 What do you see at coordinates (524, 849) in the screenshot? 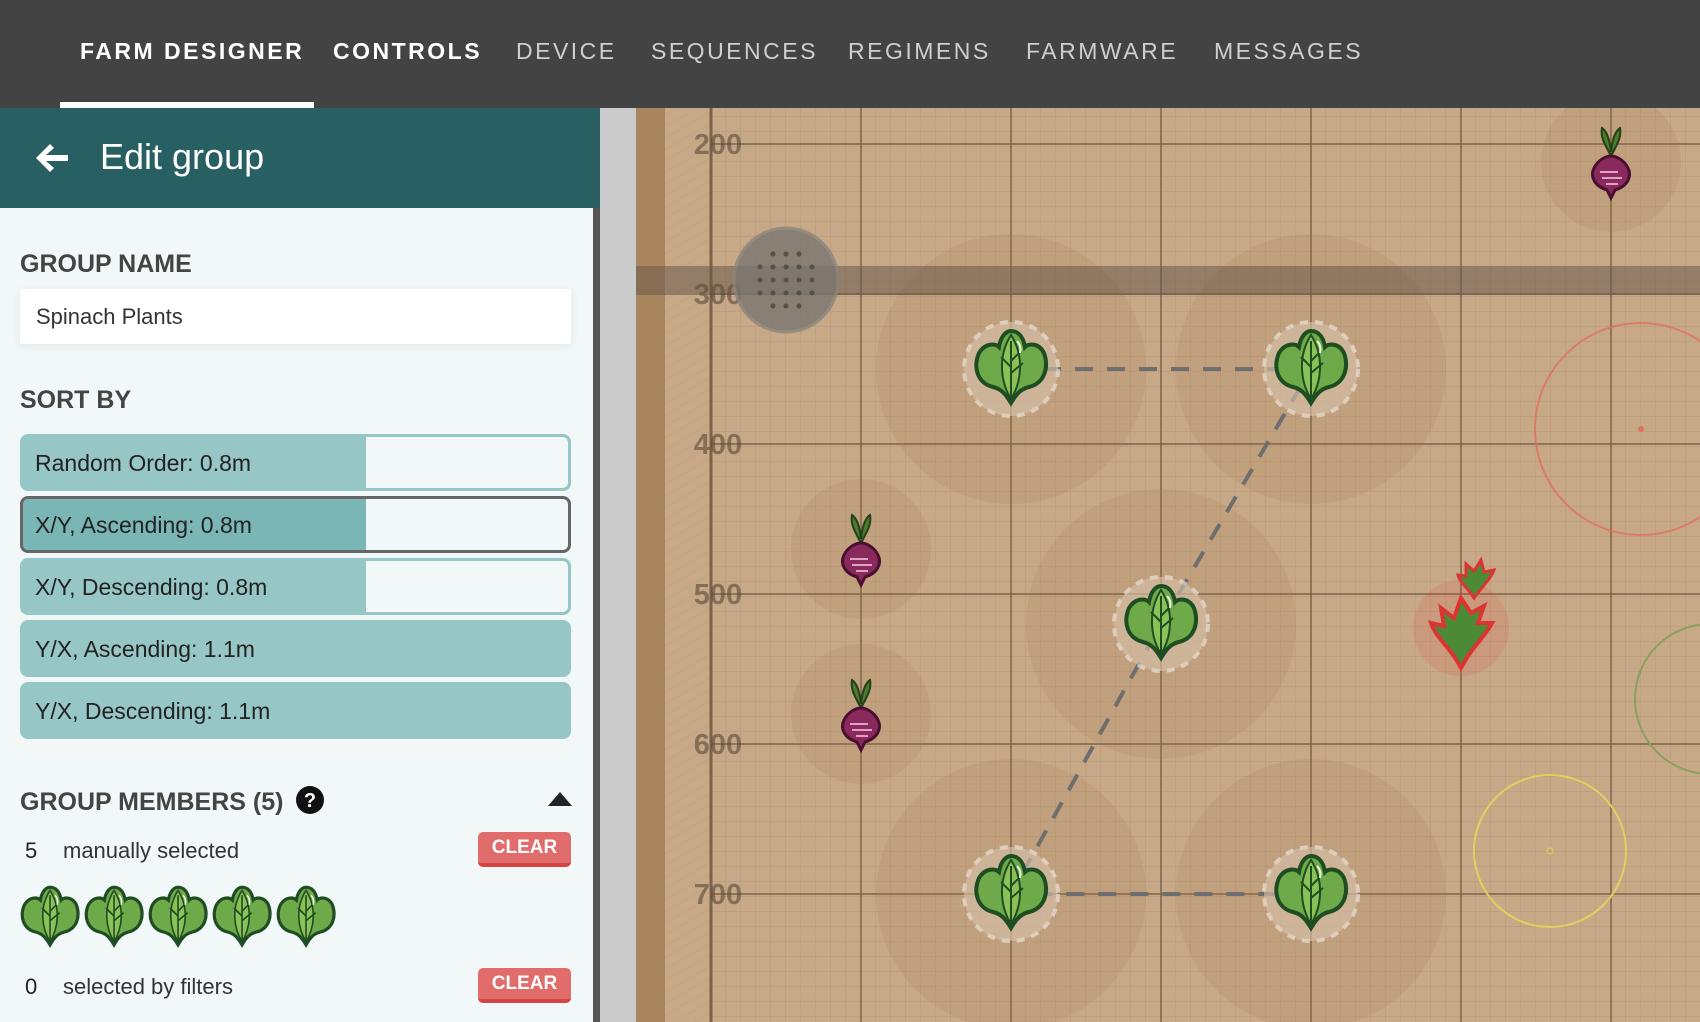
I see `clear-manual-button: CLEAR` at bounding box center [524, 849].